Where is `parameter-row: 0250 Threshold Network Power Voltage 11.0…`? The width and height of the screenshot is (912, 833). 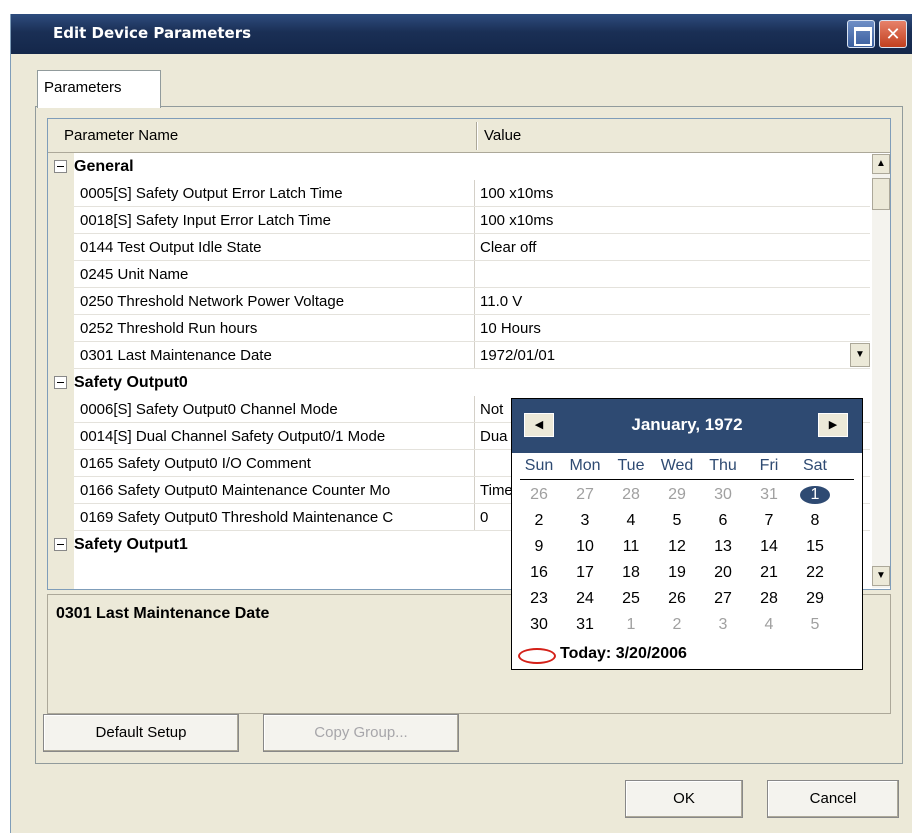 parameter-row: 0250 Threshold Network Power Voltage 11.0… is located at coordinates (459, 301).